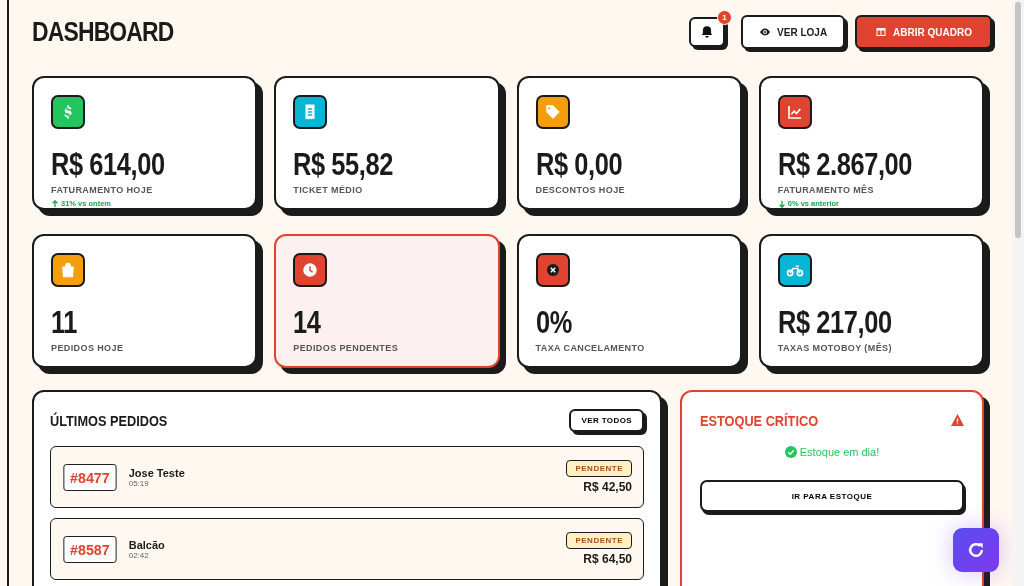 The height and width of the screenshot is (586, 1024). Describe the element at coordinates (607, 559) in the screenshot. I see `order-total: R$ 64,50` at that location.